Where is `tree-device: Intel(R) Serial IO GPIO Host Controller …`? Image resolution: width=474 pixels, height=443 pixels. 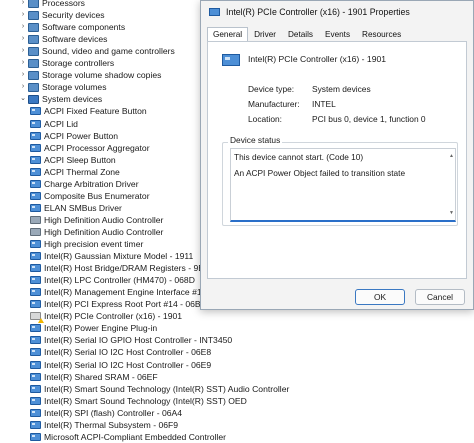 tree-device: Intel(R) Serial IO GPIO Host Controller … is located at coordinates (131, 340).